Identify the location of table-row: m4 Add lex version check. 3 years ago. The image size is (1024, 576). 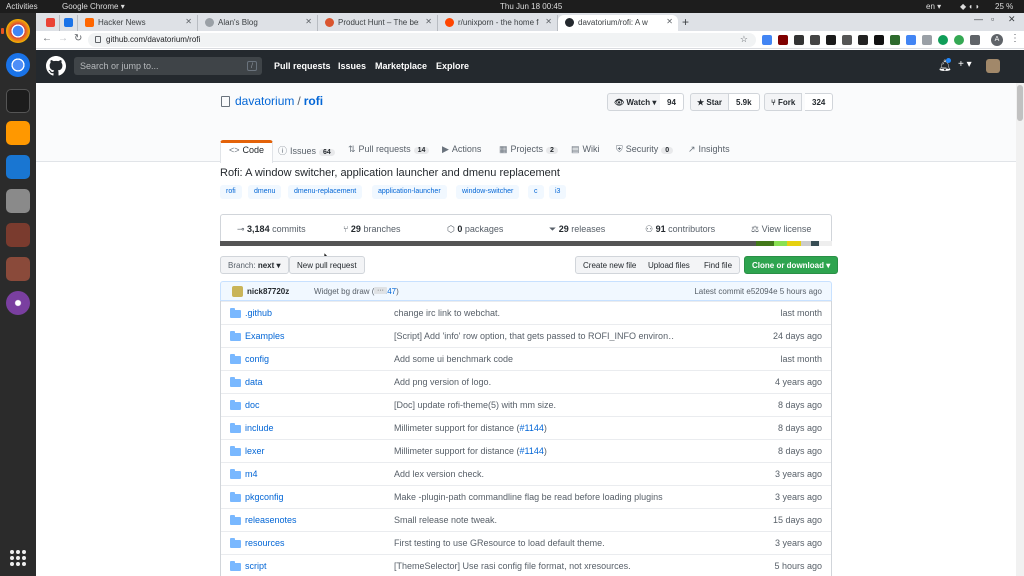
(526, 473).